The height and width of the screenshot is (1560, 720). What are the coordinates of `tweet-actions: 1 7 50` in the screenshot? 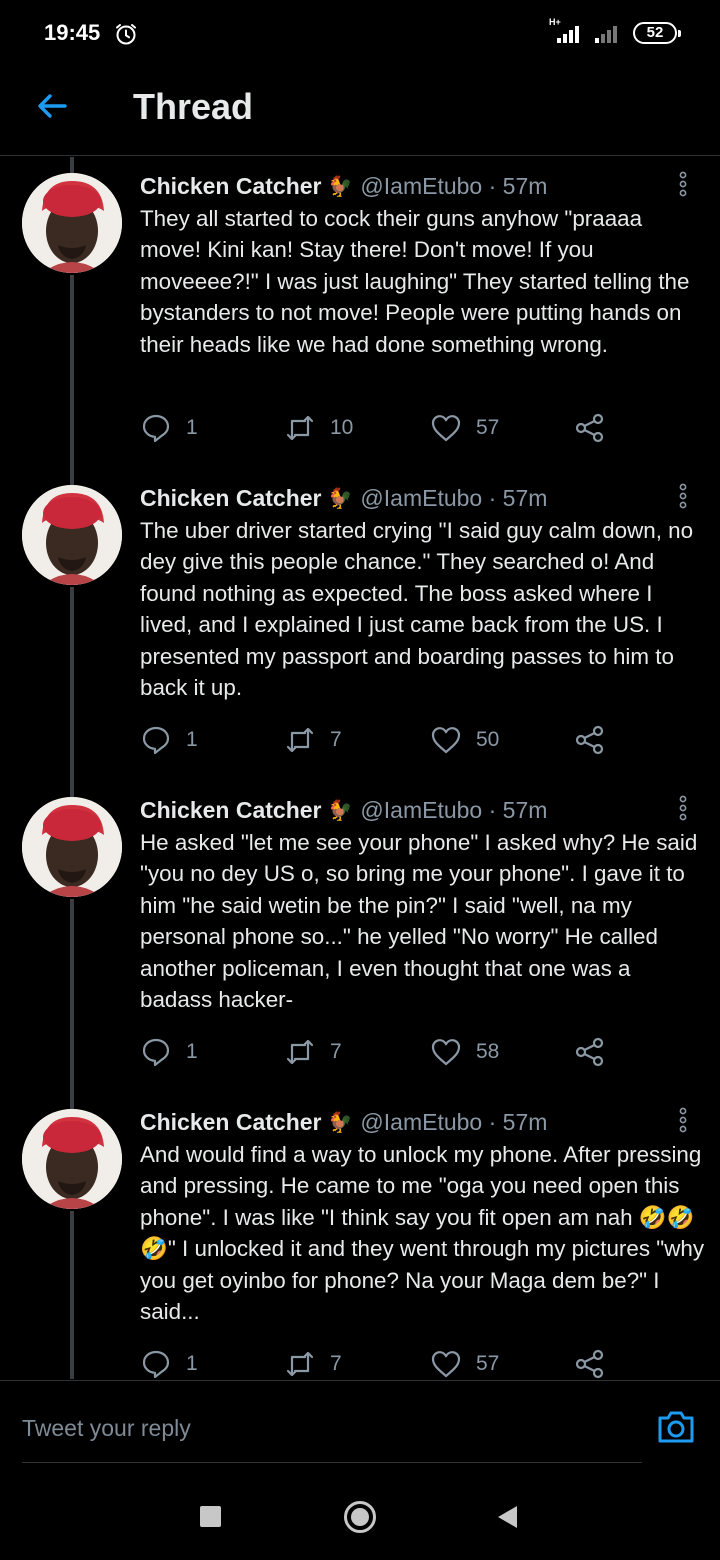 It's located at (380, 740).